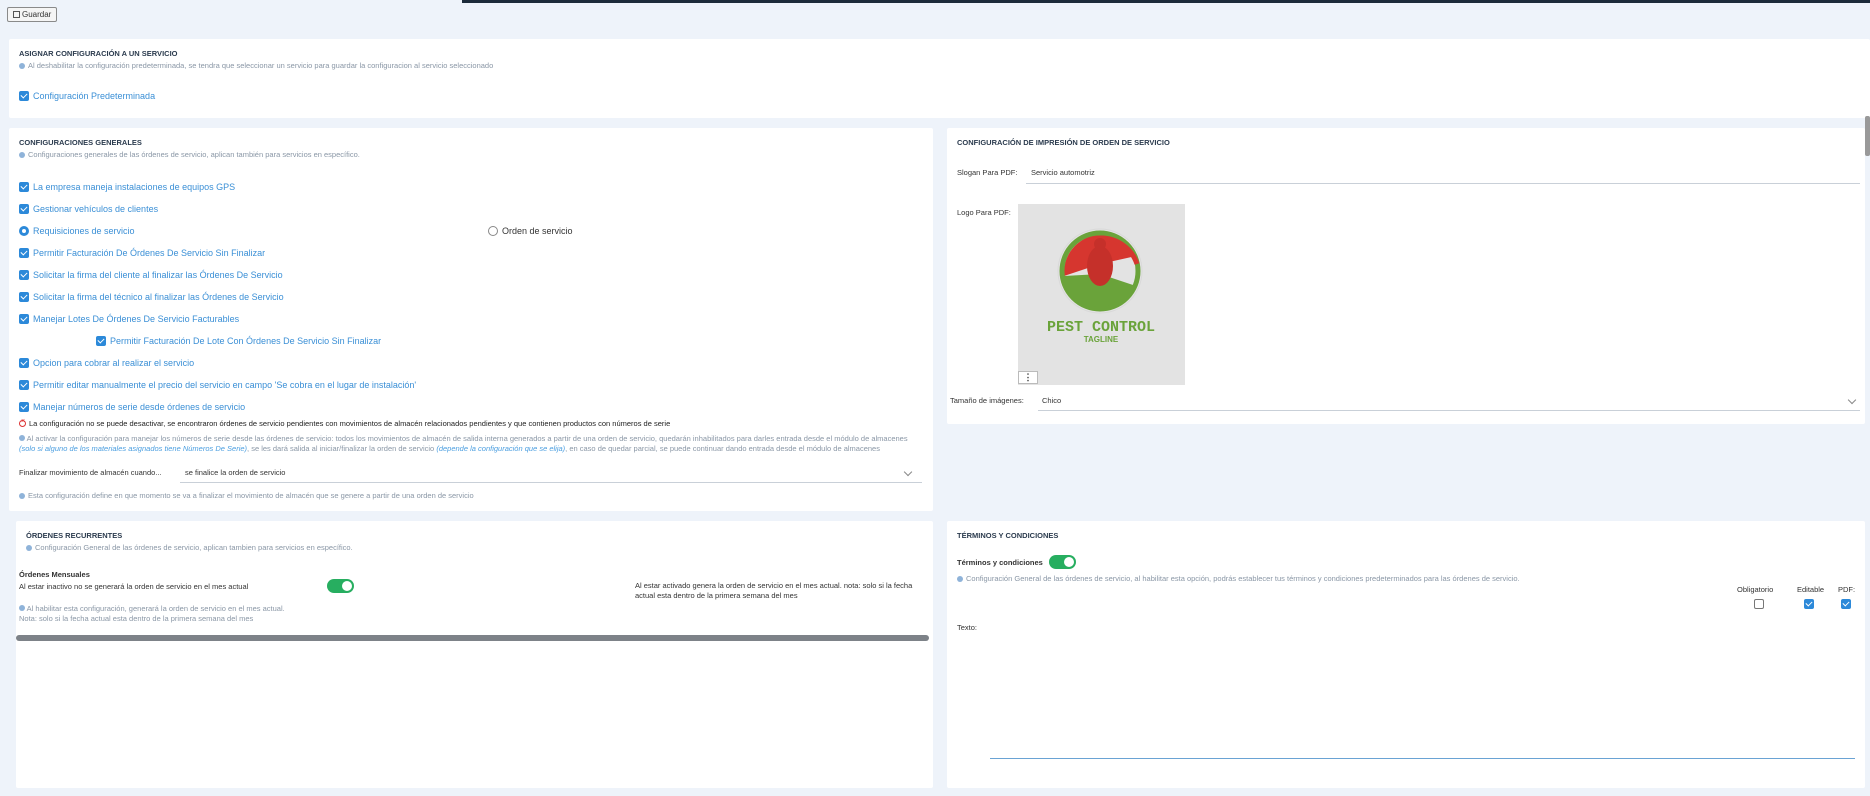  What do you see at coordinates (1008, 535) in the screenshot?
I see `terms-title: TÉRMINOS Y CONDICIONES` at bounding box center [1008, 535].